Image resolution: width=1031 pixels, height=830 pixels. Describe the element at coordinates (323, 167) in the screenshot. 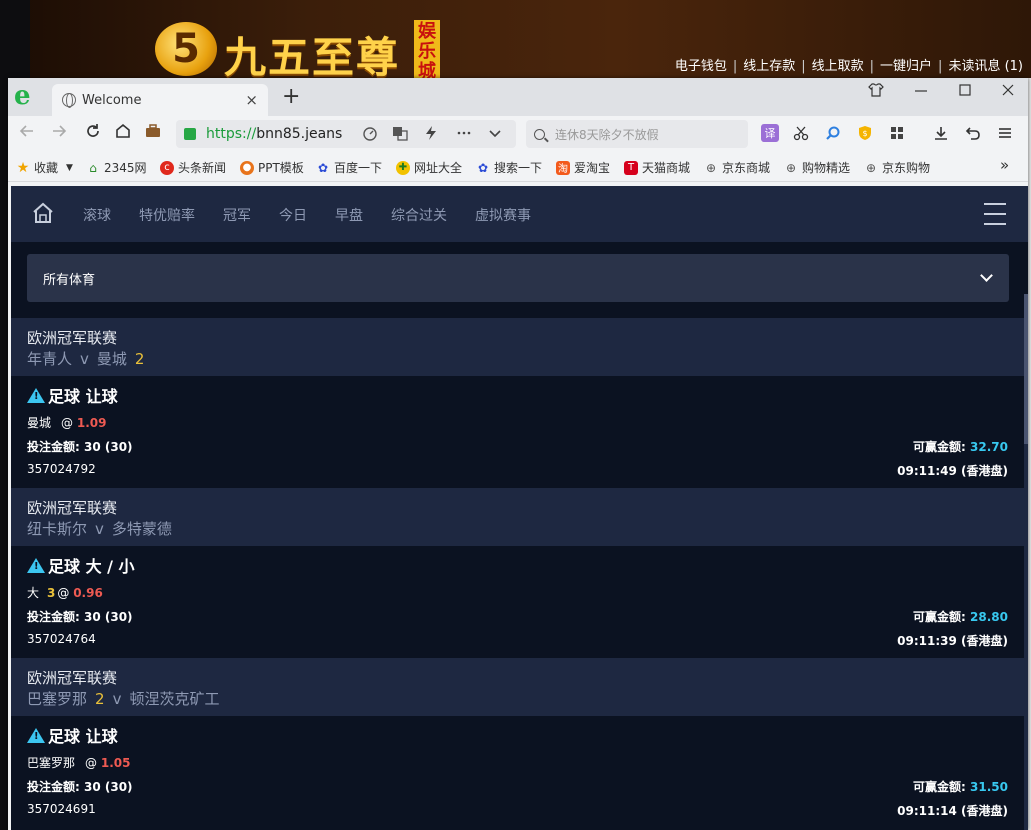

I see `baidu-icon: ✿` at that location.